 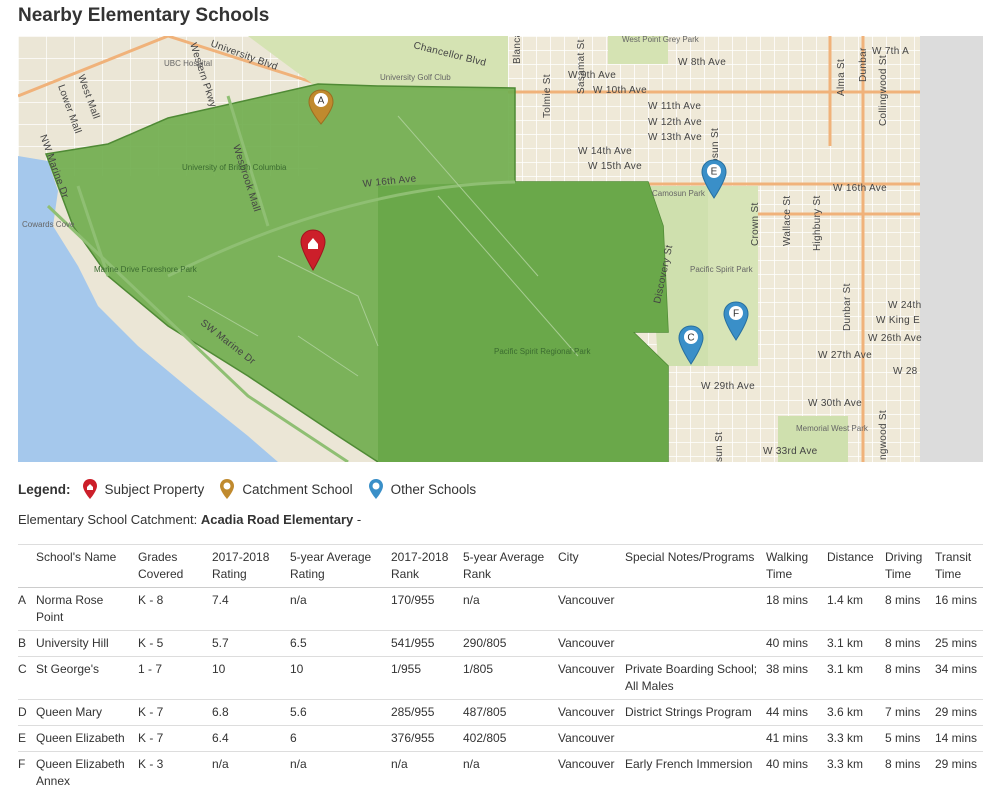 What do you see at coordinates (146, 269) in the screenshot?
I see `svg-text: Marine Drive Foreshore Park` at bounding box center [146, 269].